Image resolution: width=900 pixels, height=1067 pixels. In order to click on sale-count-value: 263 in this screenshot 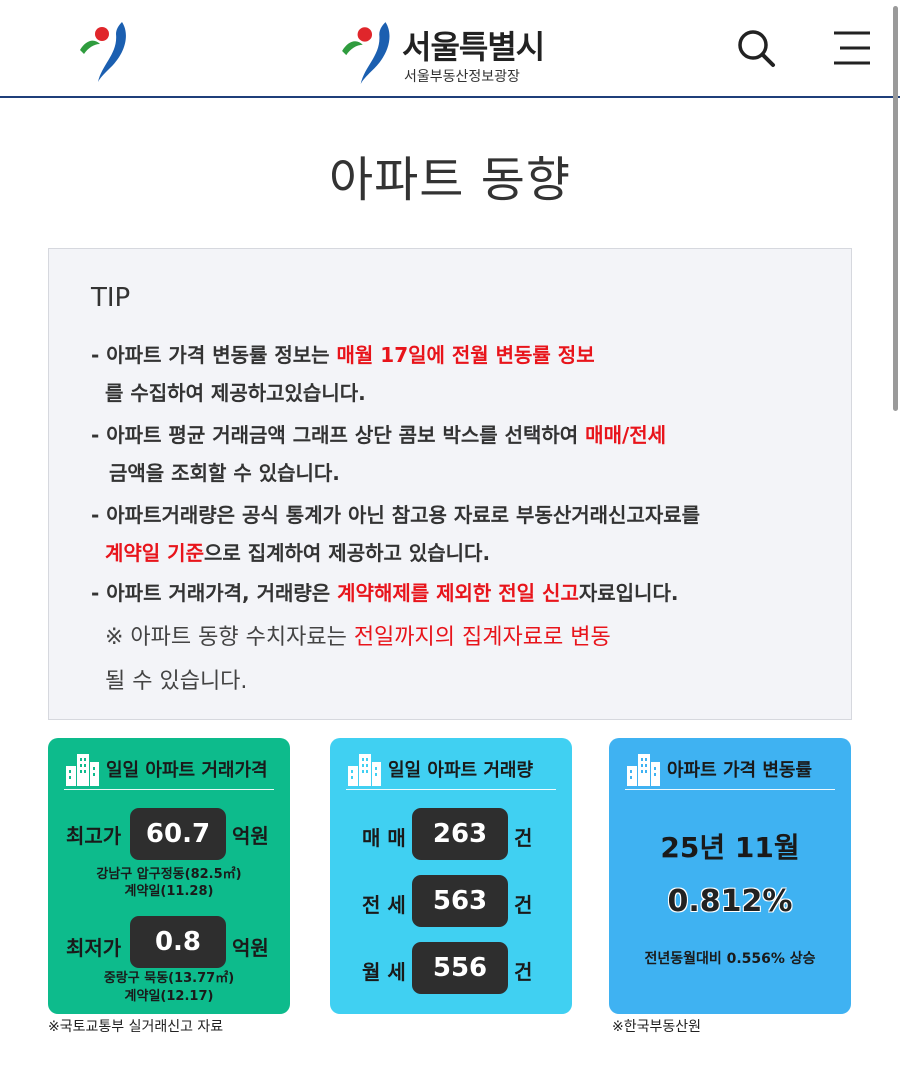, I will do `click(460, 834)`.